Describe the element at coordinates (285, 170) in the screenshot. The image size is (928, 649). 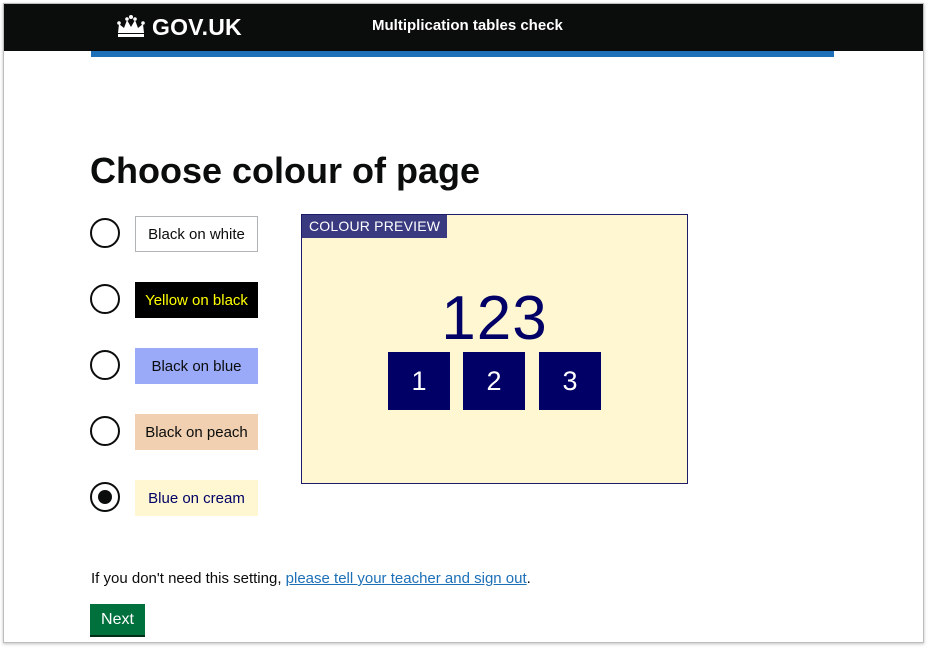
I see `page-title: Choose colour of page` at that location.